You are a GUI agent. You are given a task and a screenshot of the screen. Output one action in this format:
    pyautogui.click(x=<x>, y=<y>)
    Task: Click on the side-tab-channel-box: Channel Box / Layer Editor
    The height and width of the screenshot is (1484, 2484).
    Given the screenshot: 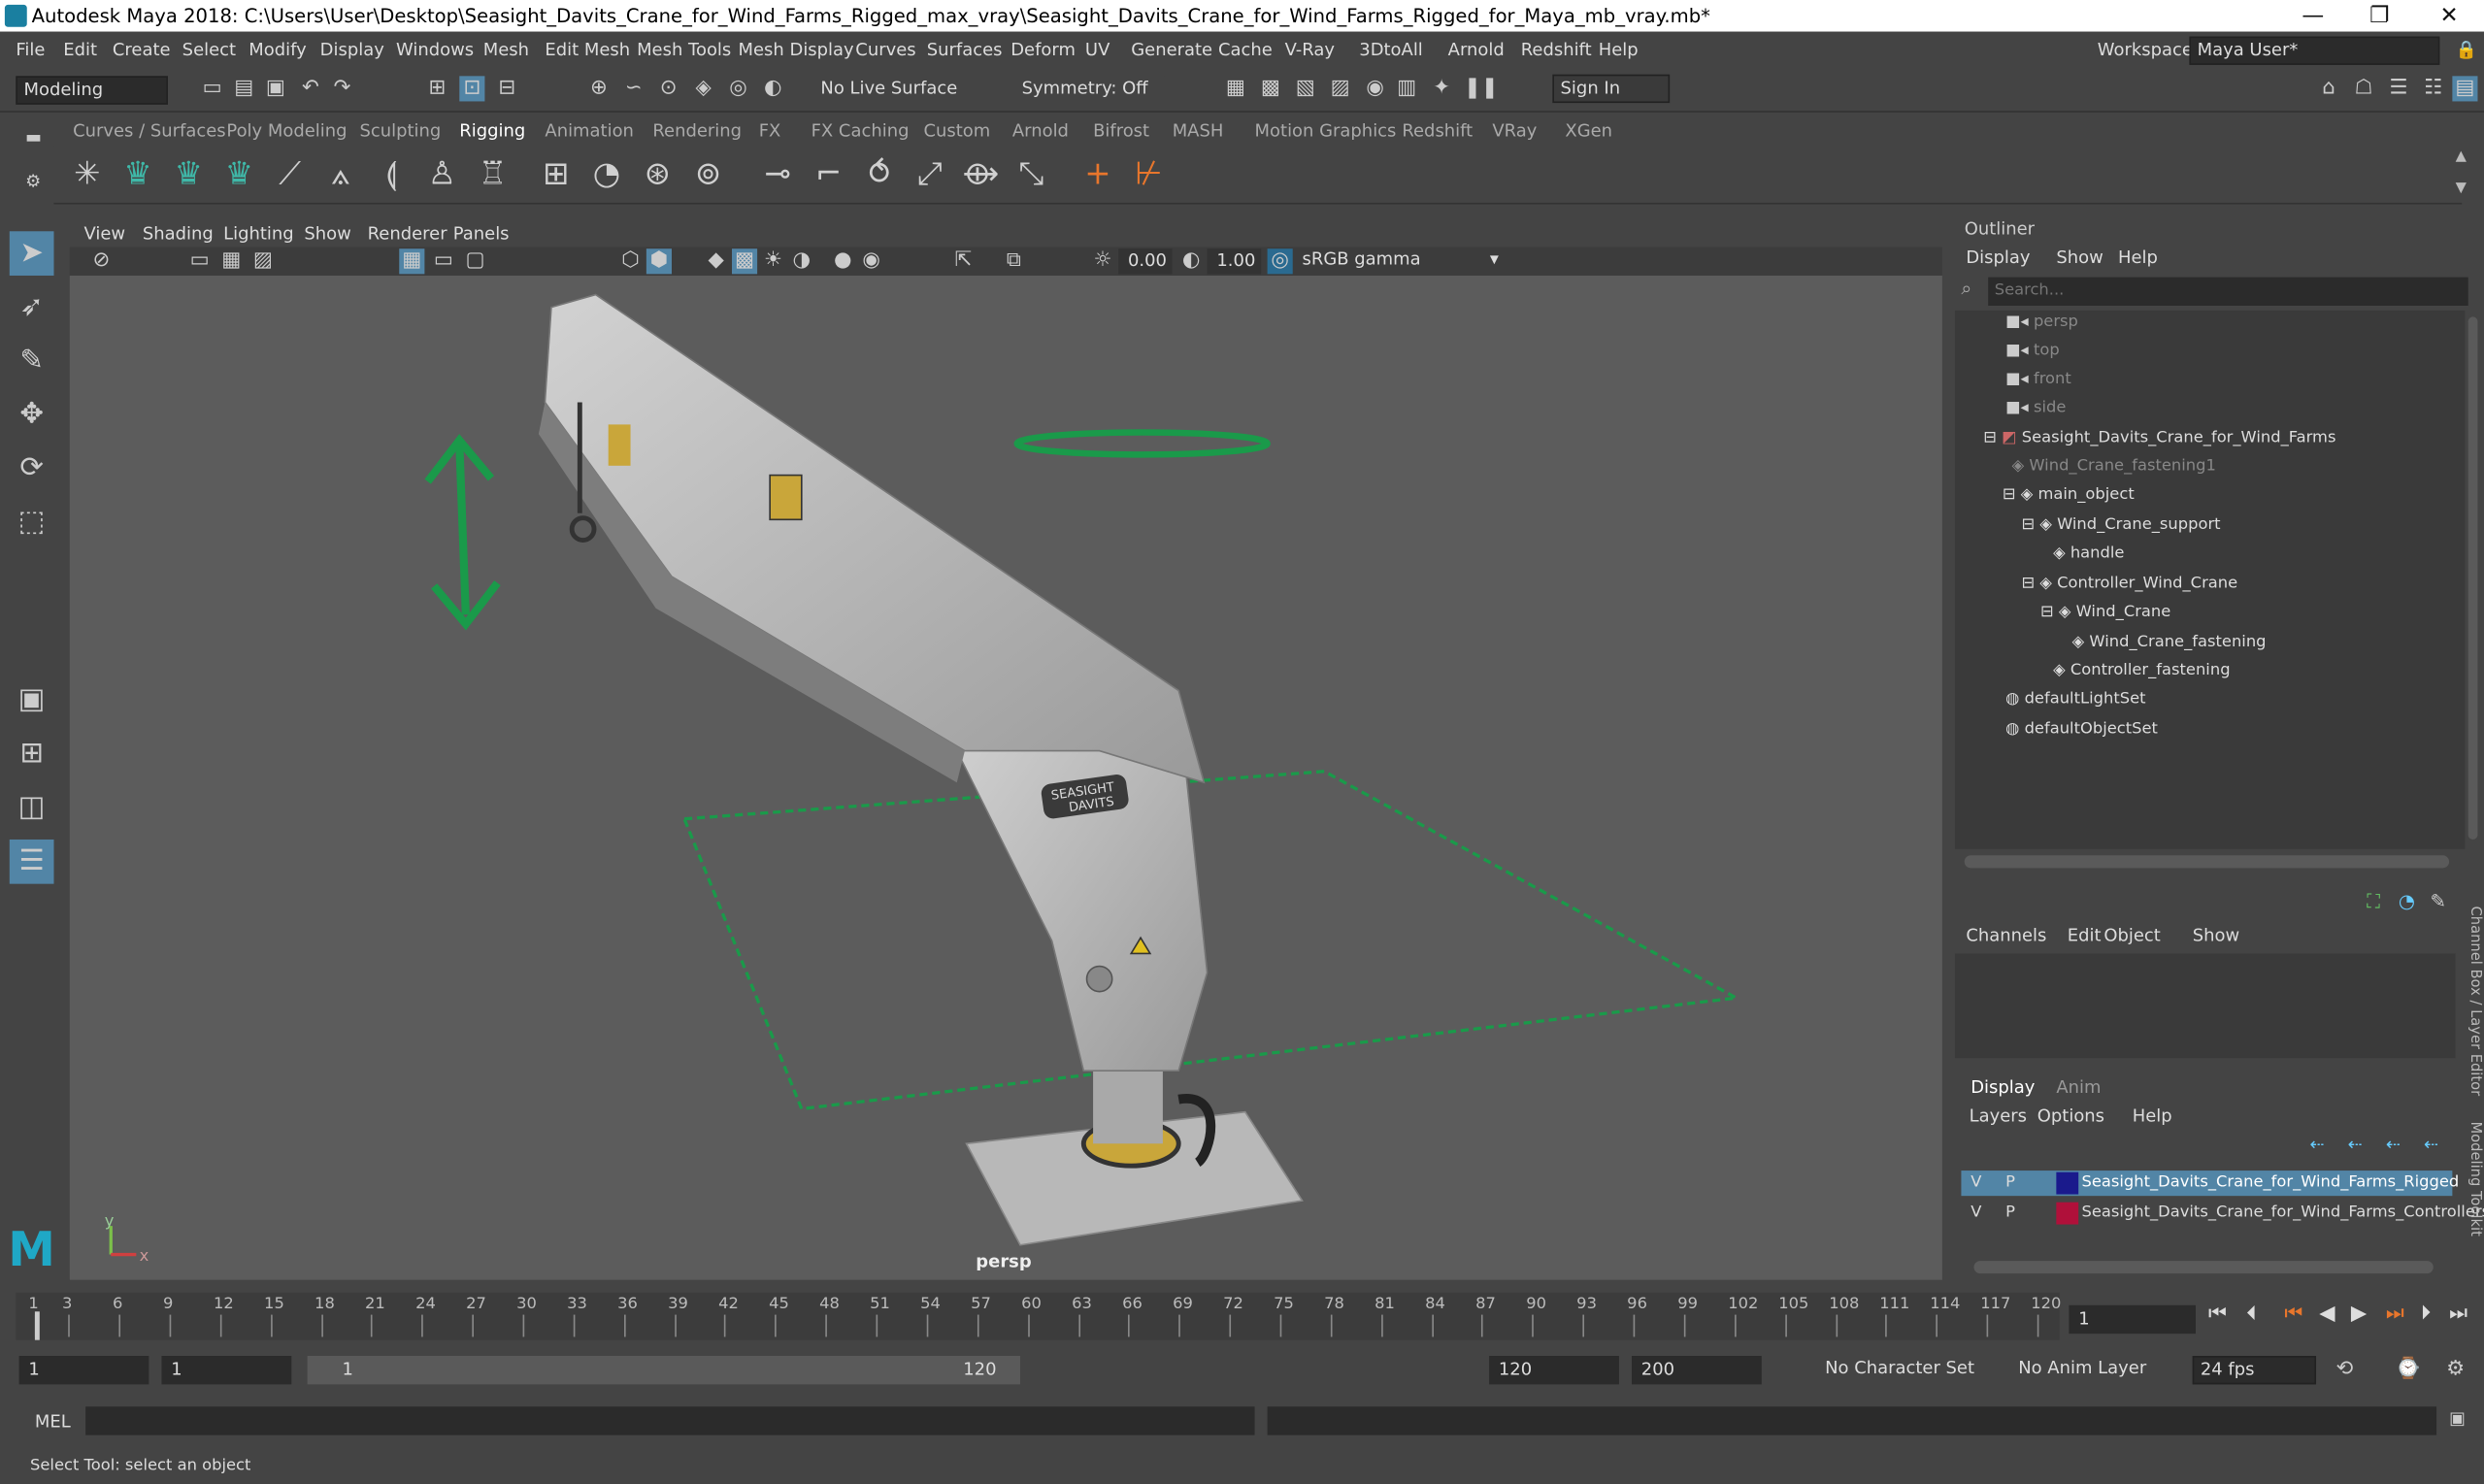 What is the action you would take?
    pyautogui.click(x=2471, y=1002)
    